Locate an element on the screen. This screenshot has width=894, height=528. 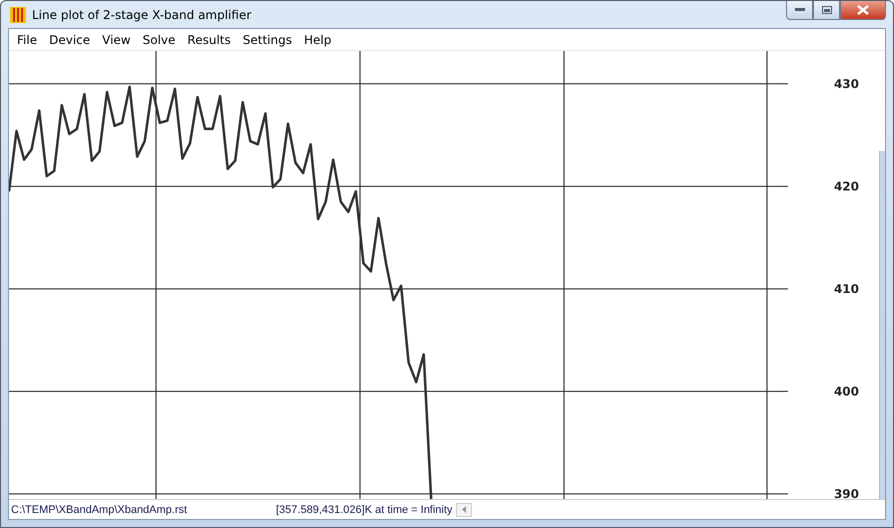
axis-label: 410 is located at coordinates (846, 289).